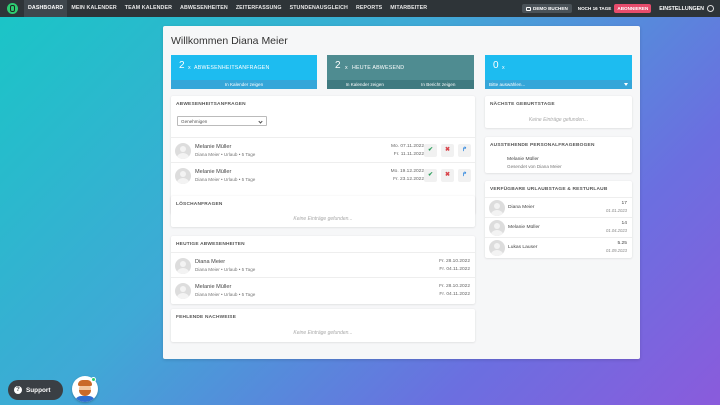 The height and width of the screenshot is (405, 720). I want to click on employee-name: Diana Meier, so click(521, 207).